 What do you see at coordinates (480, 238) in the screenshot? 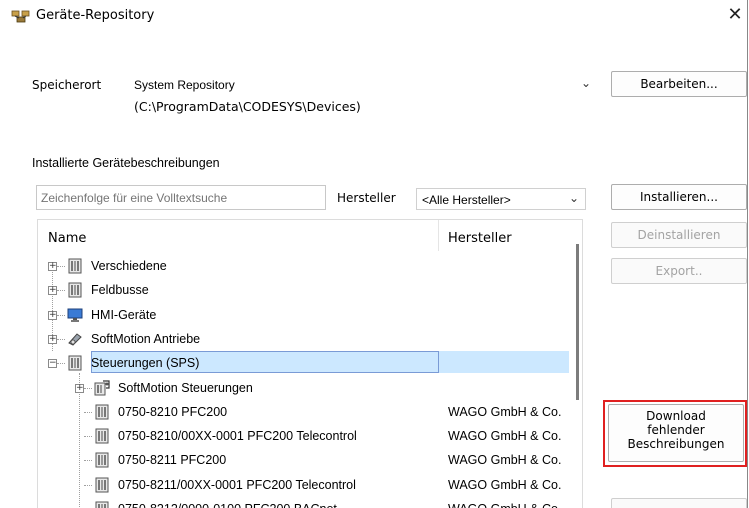
I see `column-header-manufacturer: Hersteller` at bounding box center [480, 238].